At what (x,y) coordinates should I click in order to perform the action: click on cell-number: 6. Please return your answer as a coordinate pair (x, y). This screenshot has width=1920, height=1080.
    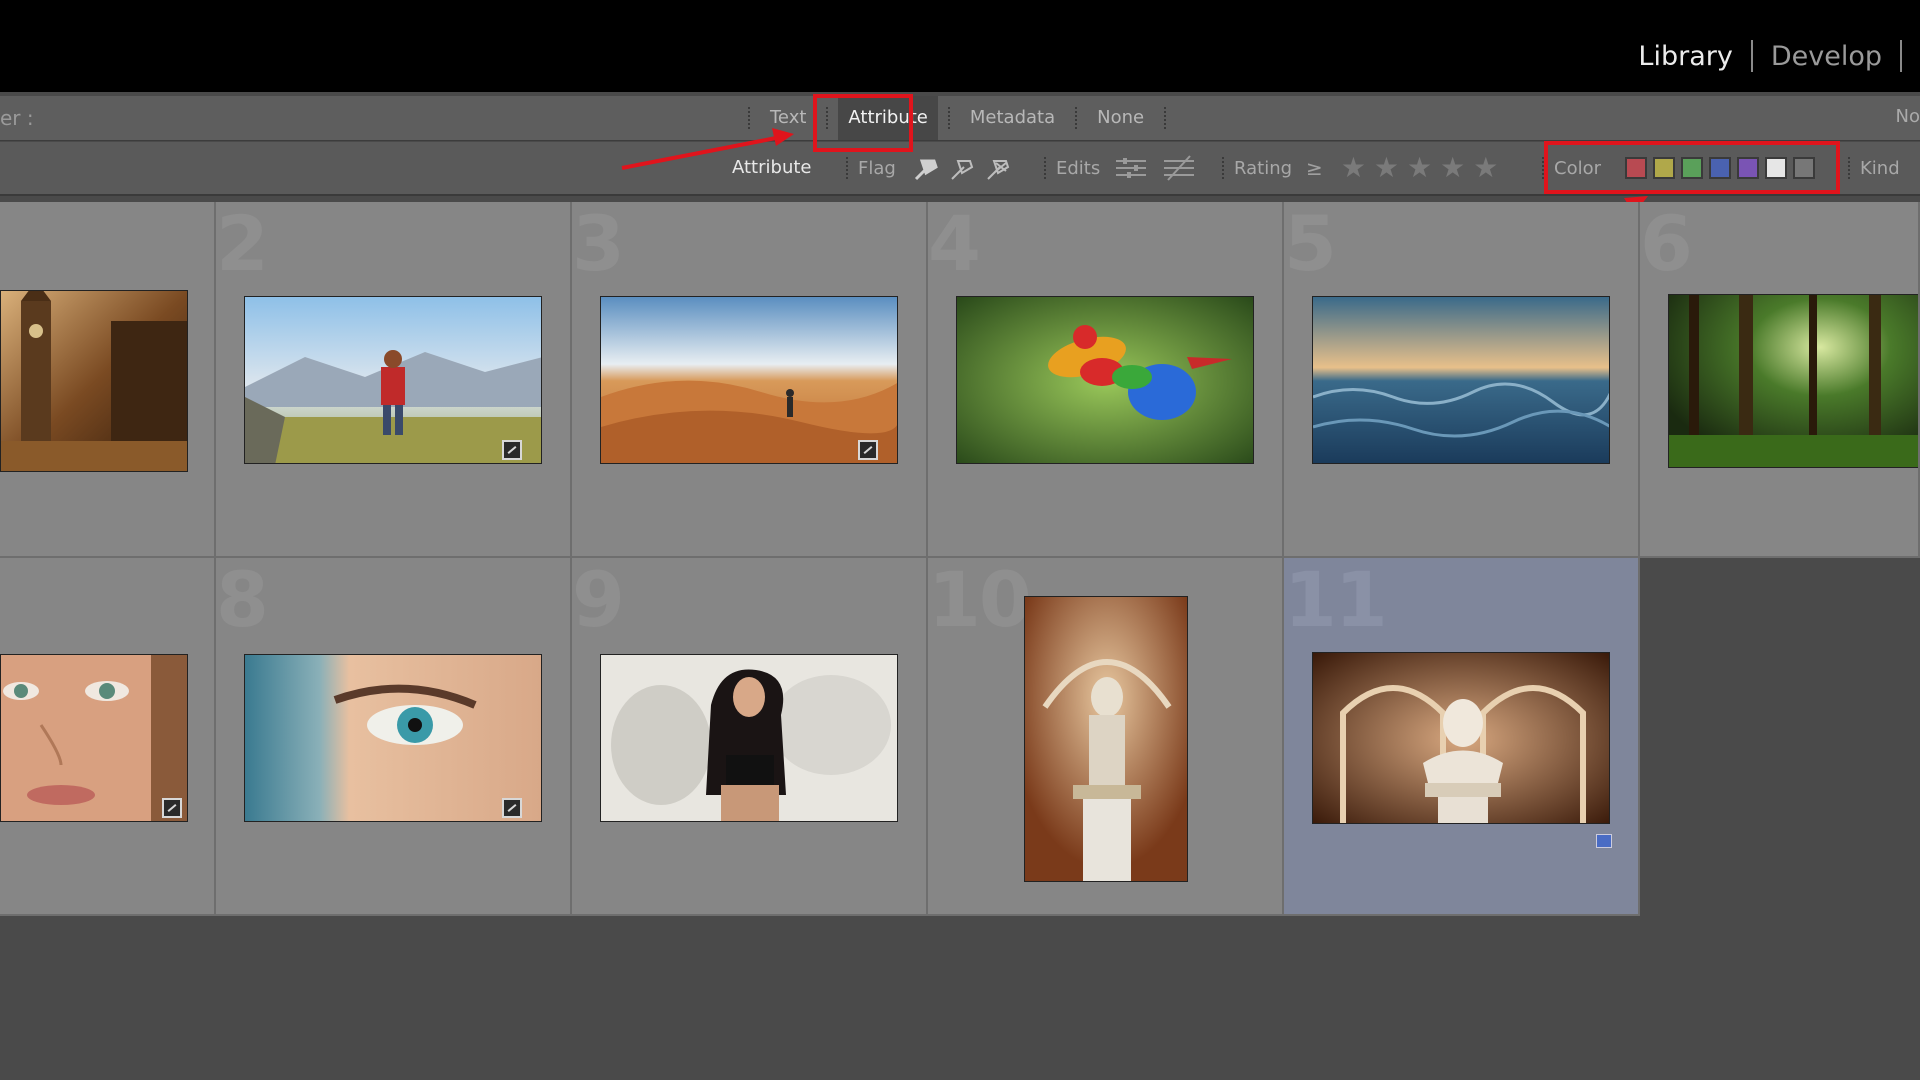
    Looking at the image, I should click on (1666, 245).